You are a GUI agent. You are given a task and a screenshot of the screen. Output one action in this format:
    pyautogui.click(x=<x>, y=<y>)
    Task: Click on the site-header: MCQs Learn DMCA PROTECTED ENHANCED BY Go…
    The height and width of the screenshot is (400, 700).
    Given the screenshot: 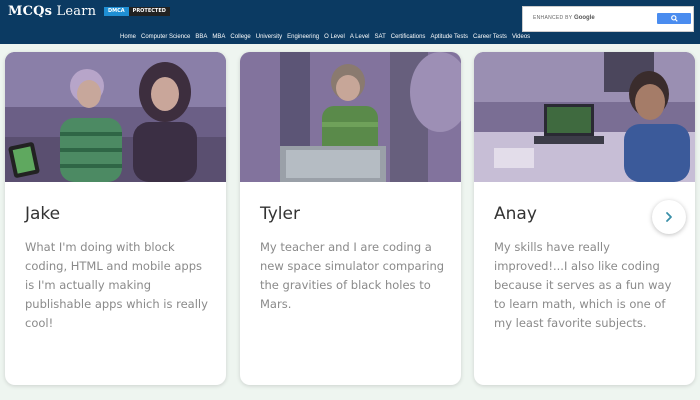 What is the action you would take?
    pyautogui.click(x=350, y=22)
    